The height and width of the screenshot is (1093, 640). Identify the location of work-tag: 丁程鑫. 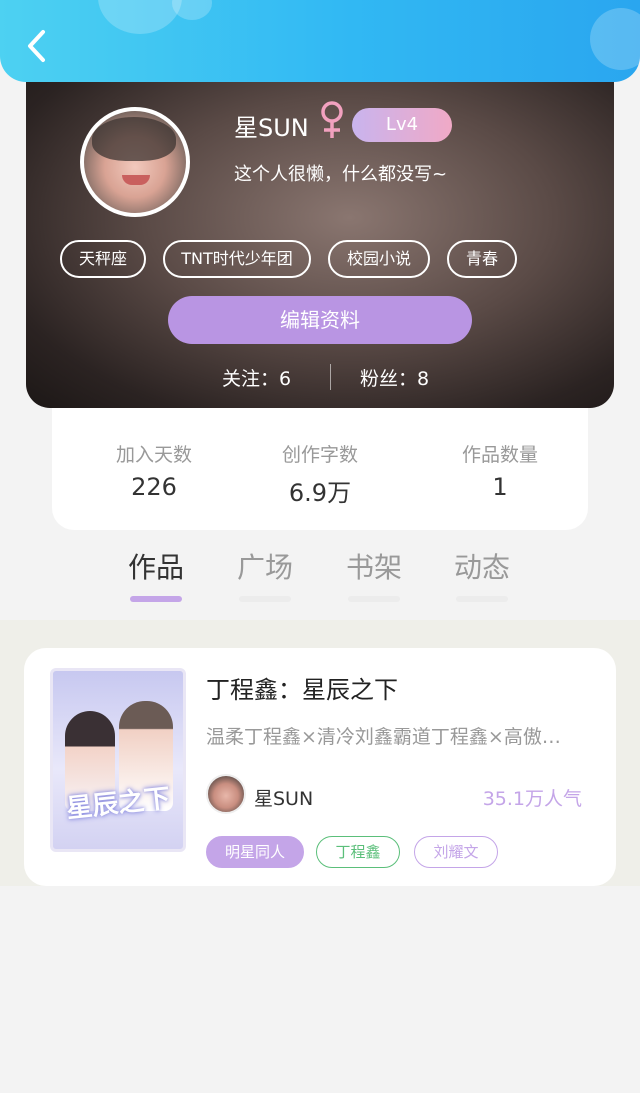
(358, 852).